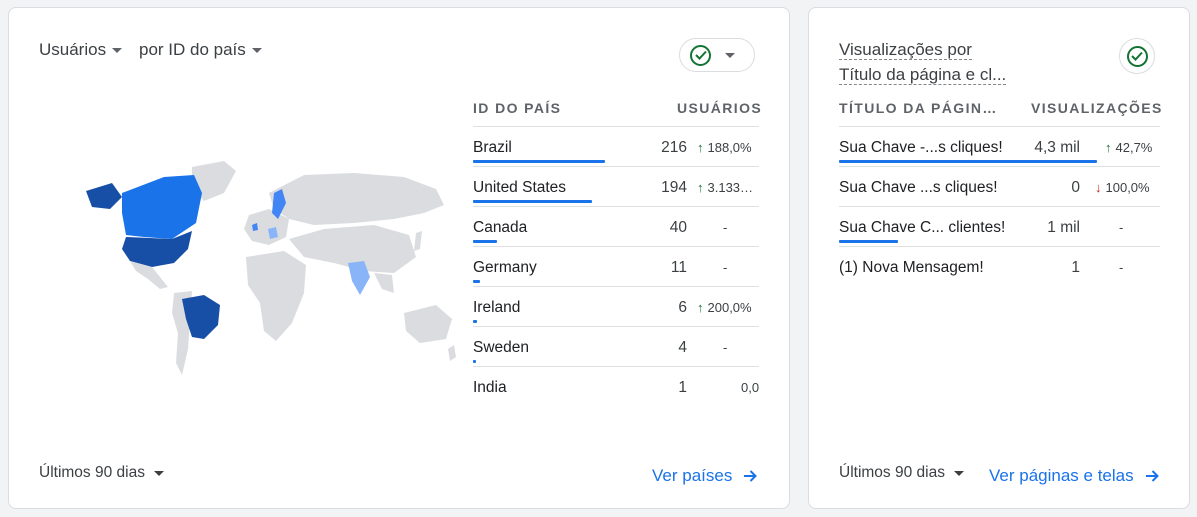 Image resolution: width=1197 pixels, height=517 pixels. I want to click on views-value: 1 mil, so click(1063, 227).